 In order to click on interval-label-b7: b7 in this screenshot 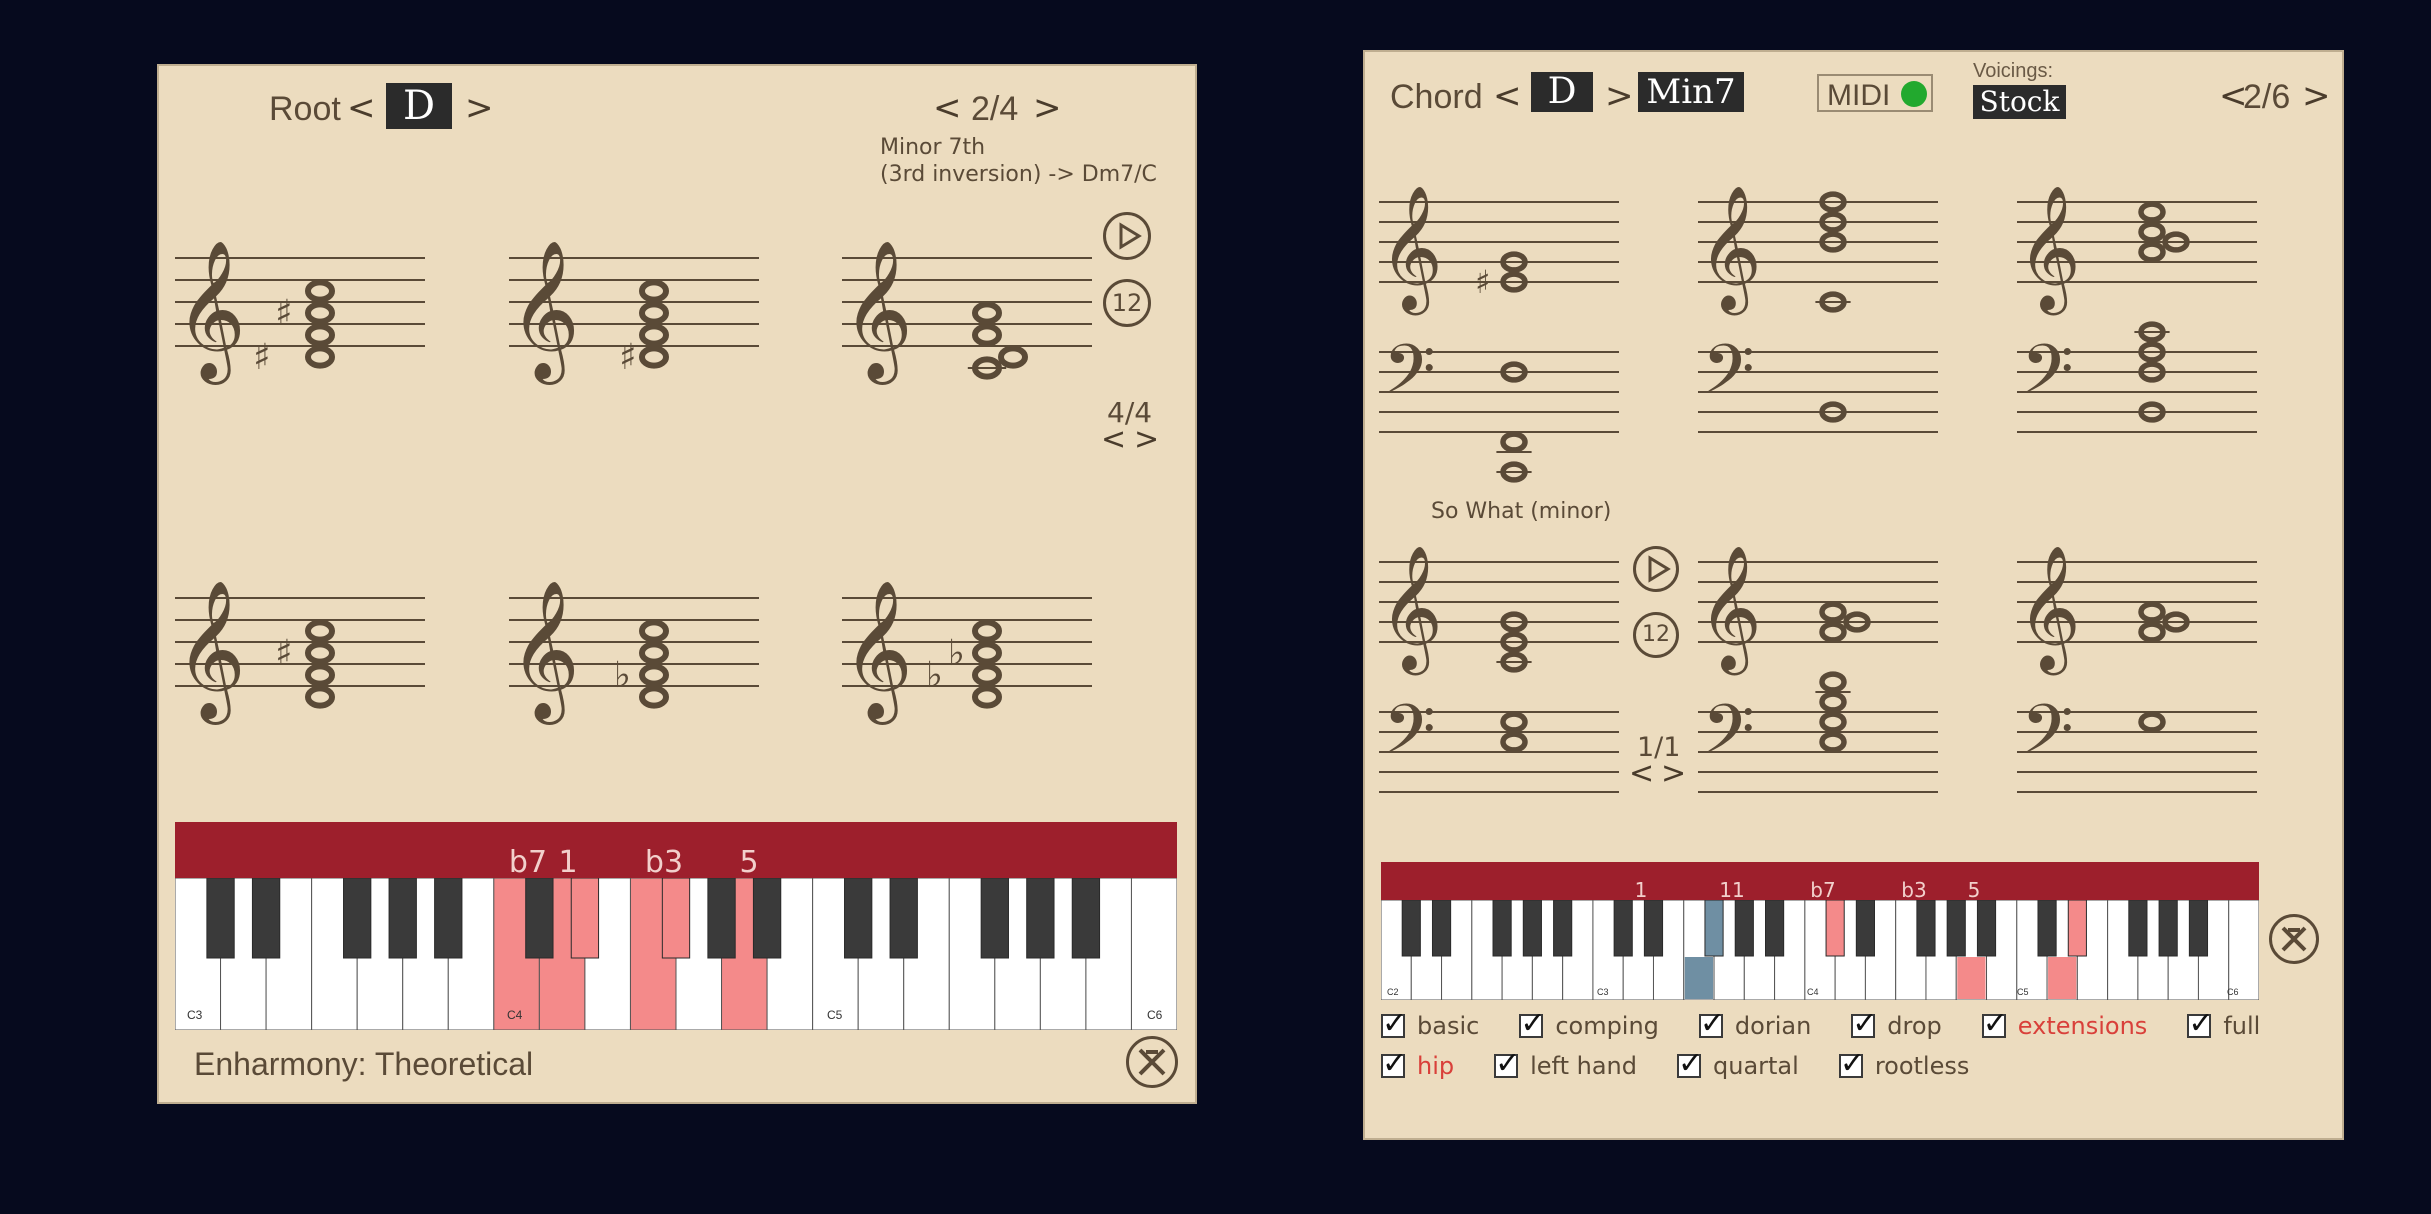, I will do `click(528, 862)`.